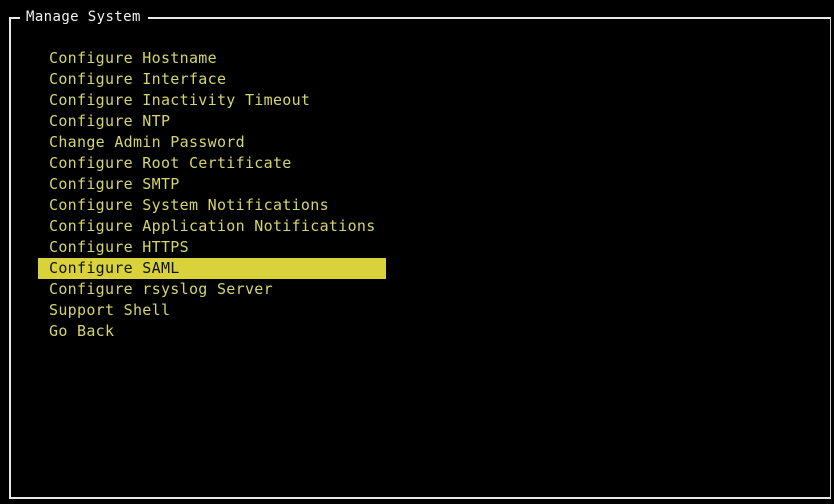 Image resolution: width=834 pixels, height=504 pixels. Describe the element at coordinates (212, 184) in the screenshot. I see `menu-item-configure-smtp: Configure SMTP` at that location.